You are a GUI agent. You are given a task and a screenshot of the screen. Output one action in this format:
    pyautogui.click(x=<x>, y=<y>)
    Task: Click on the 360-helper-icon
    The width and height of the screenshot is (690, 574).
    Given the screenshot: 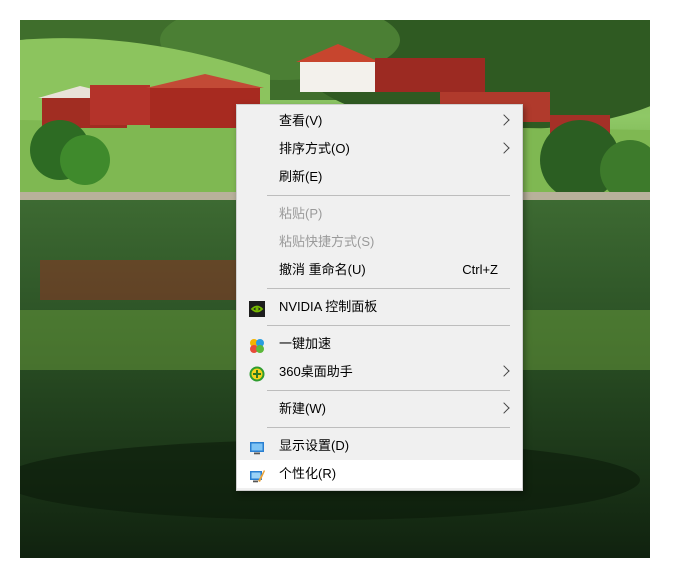 What is the action you would take?
    pyautogui.click(x=257, y=373)
    